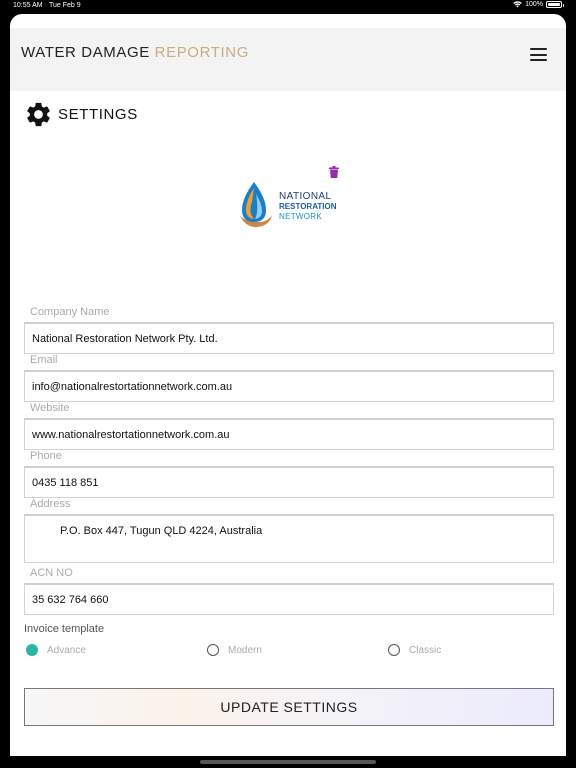 This screenshot has height=768, width=576. What do you see at coordinates (245, 650) in the screenshot?
I see `radio-modern-label: Modern` at bounding box center [245, 650].